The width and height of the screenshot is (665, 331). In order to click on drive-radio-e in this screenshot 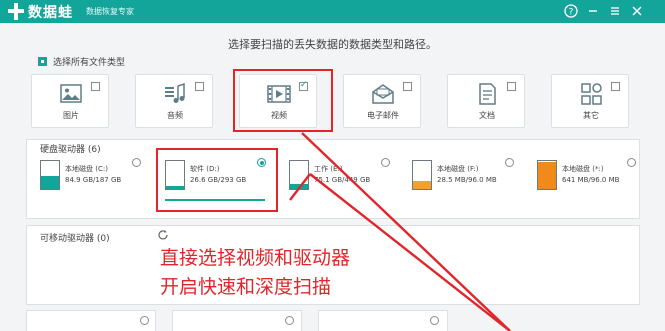, I will do `click(385, 162)`.